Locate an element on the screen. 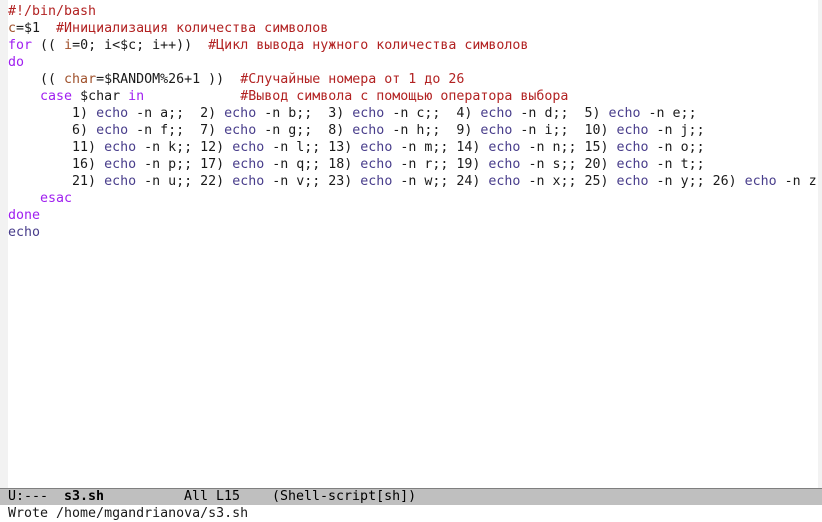 The height and width of the screenshot is (522, 822). code-token-plain: 11) is located at coordinates (56, 147).